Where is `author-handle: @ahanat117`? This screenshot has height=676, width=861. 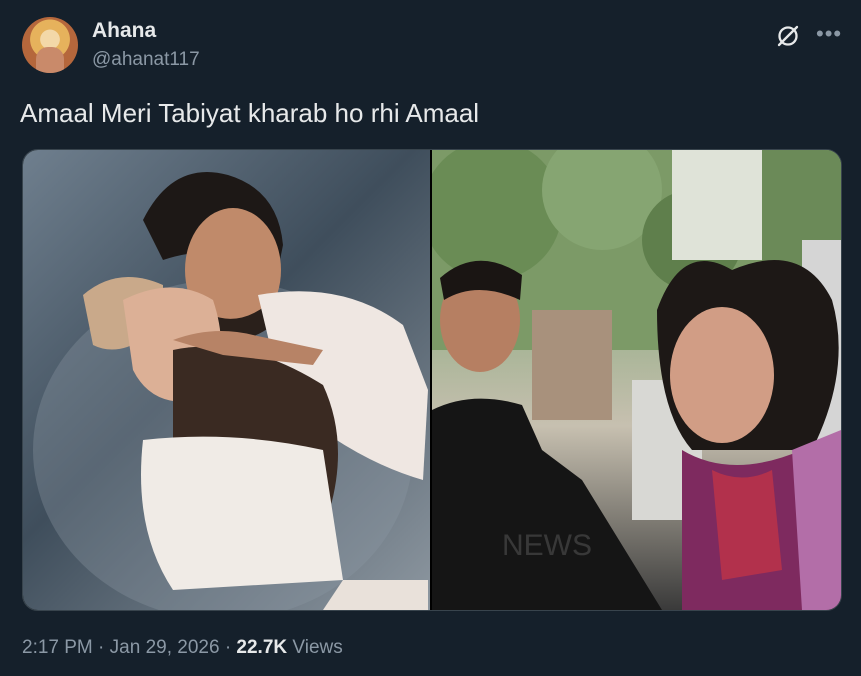 author-handle: @ahanat117 is located at coordinates (146, 60).